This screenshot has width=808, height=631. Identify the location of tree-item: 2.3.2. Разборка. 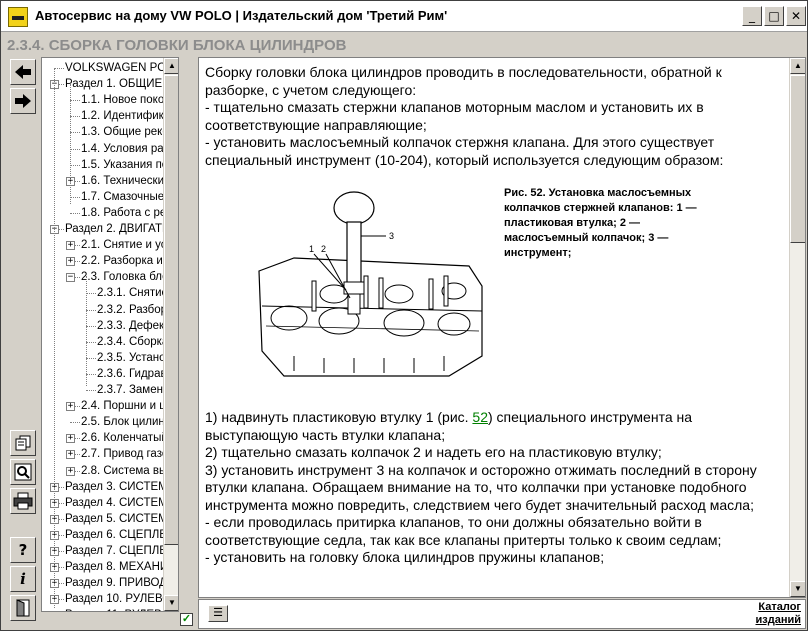
(130, 310).